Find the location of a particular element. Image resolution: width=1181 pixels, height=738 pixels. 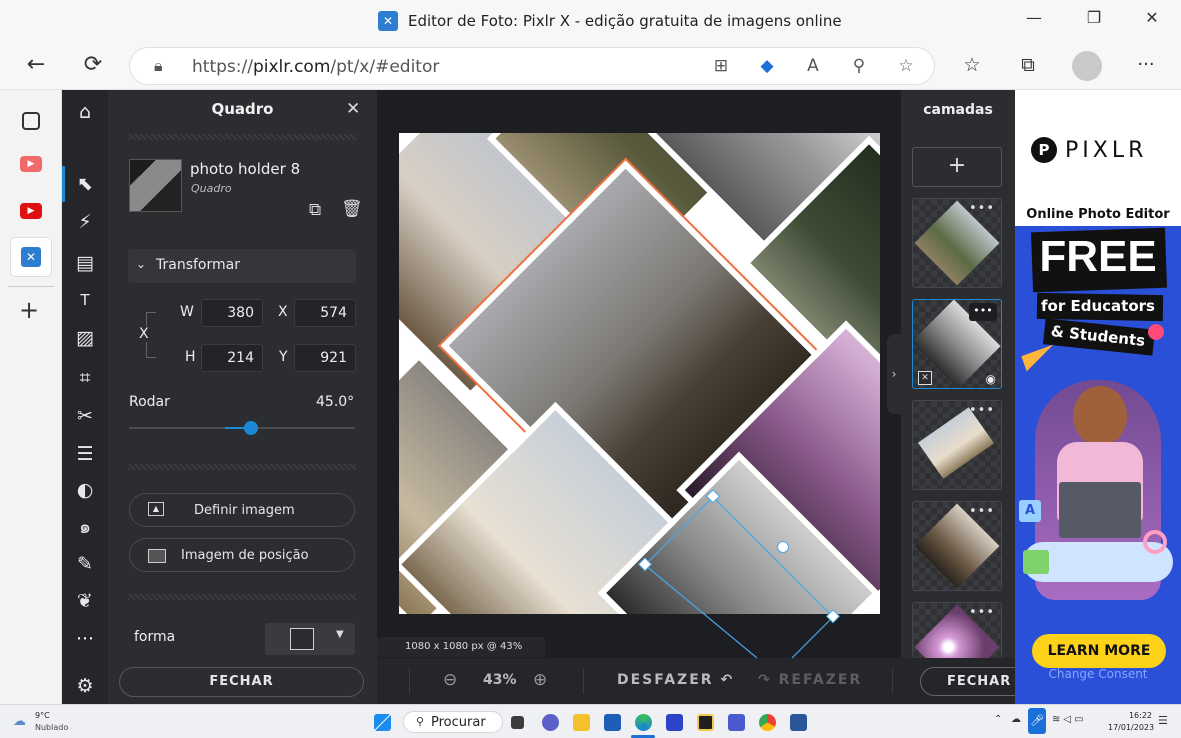

more-menu-icon: ··· is located at coordinates (1146, 65).